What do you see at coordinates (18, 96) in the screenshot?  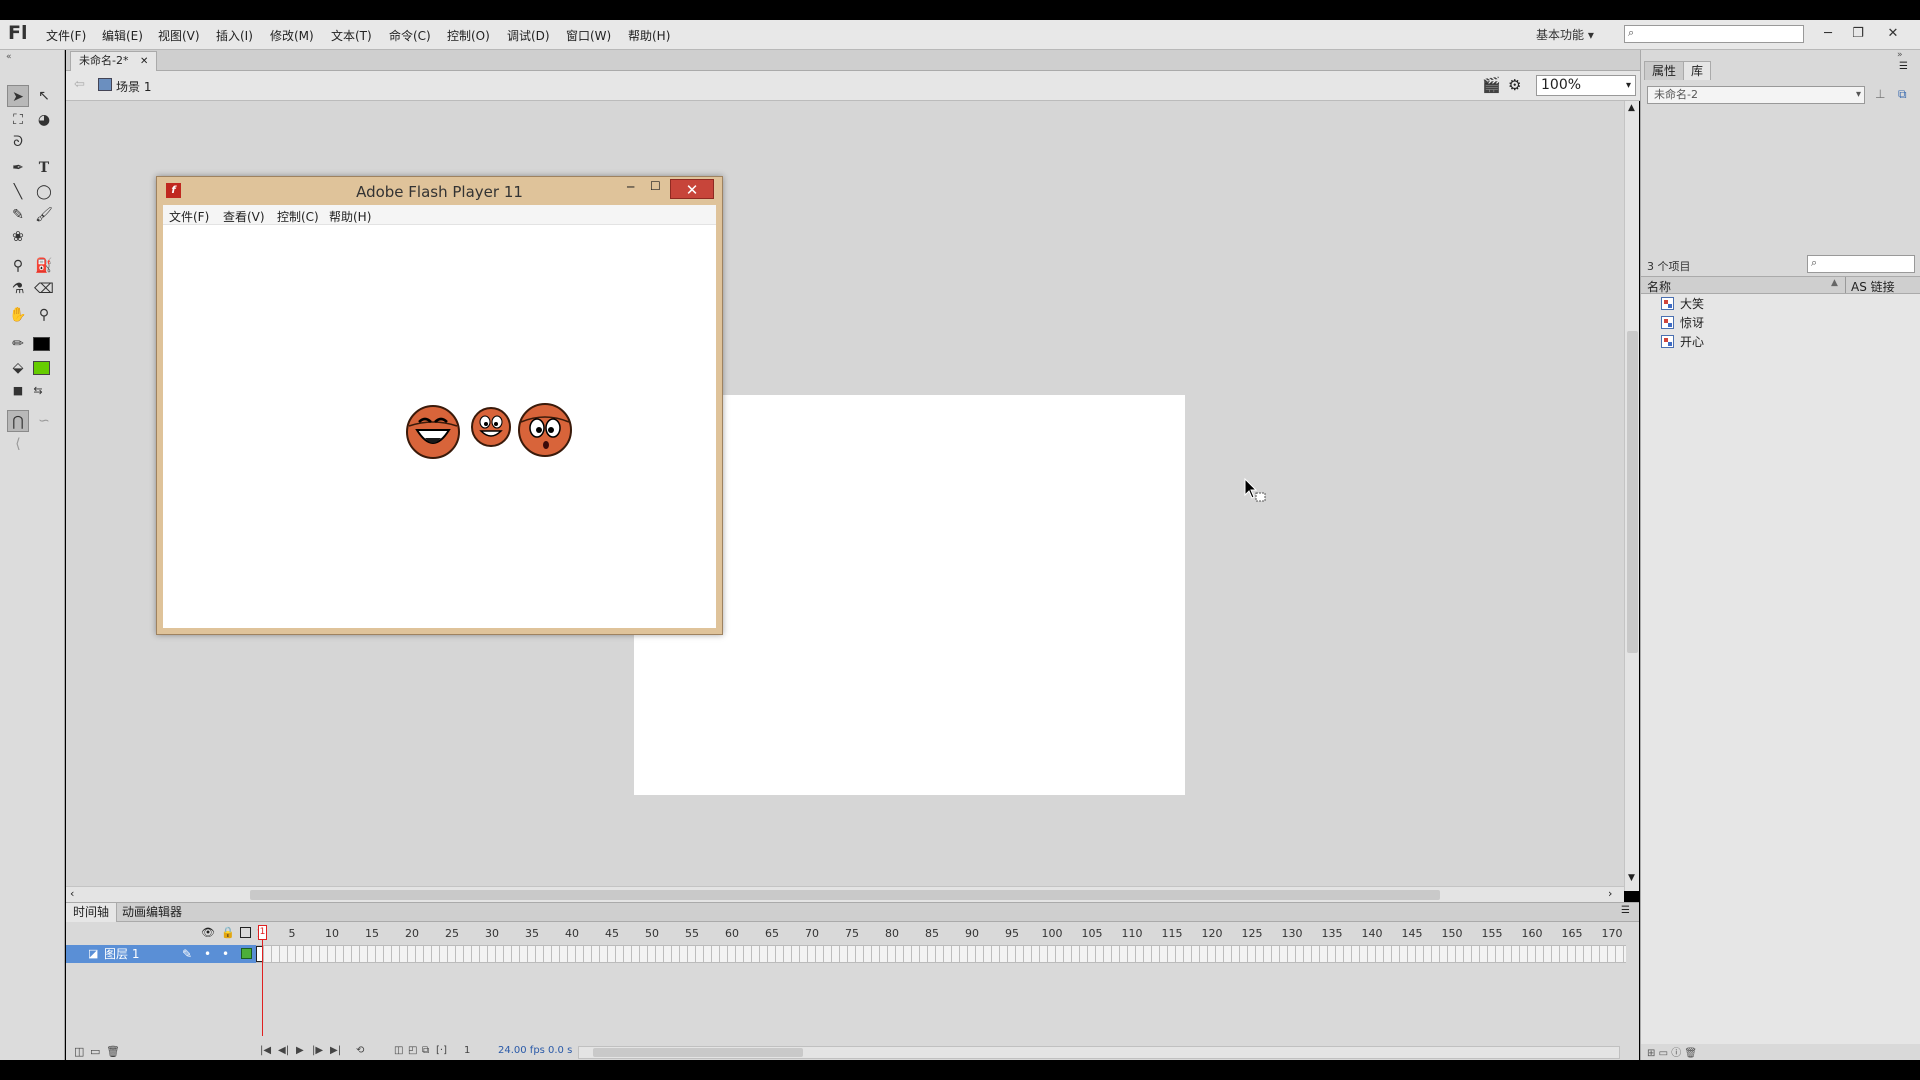 I see `selection-tool-icon: ➤` at bounding box center [18, 96].